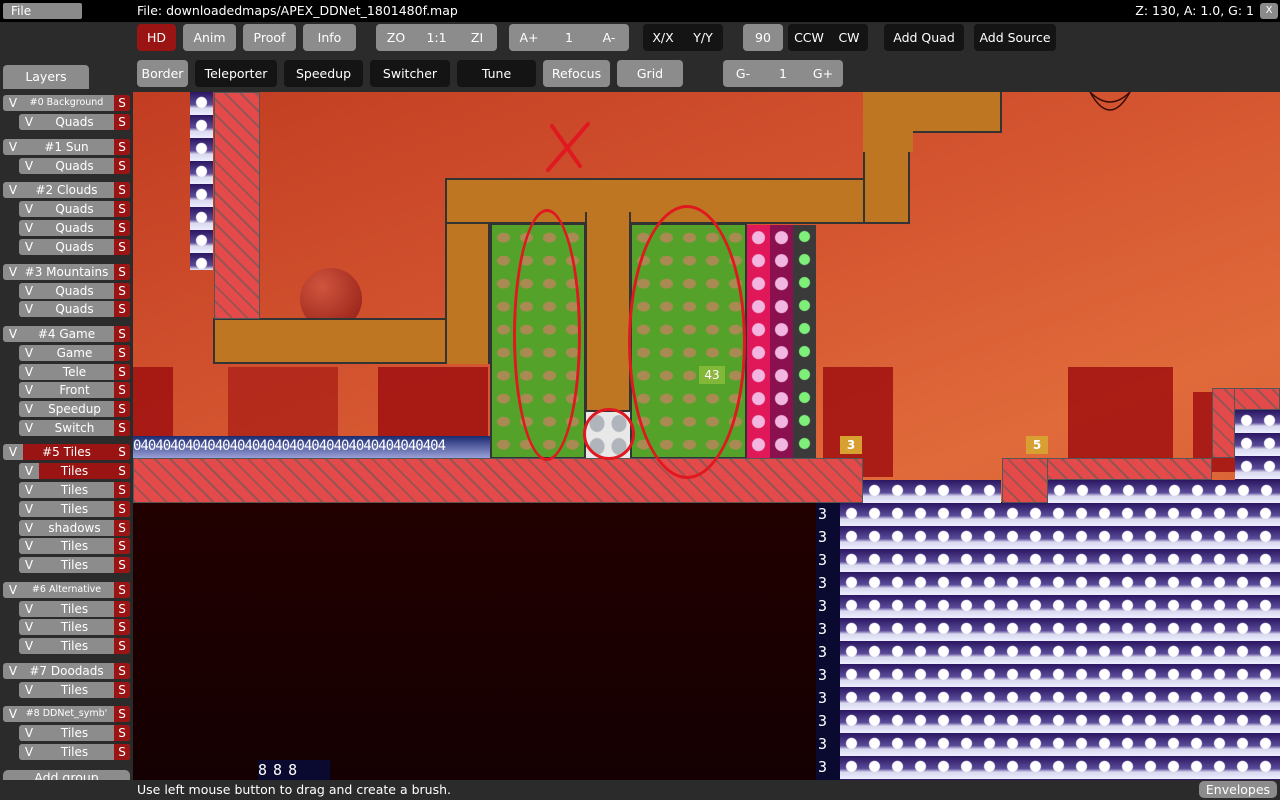  I want to click on layers-tab: Layers, so click(46, 77).